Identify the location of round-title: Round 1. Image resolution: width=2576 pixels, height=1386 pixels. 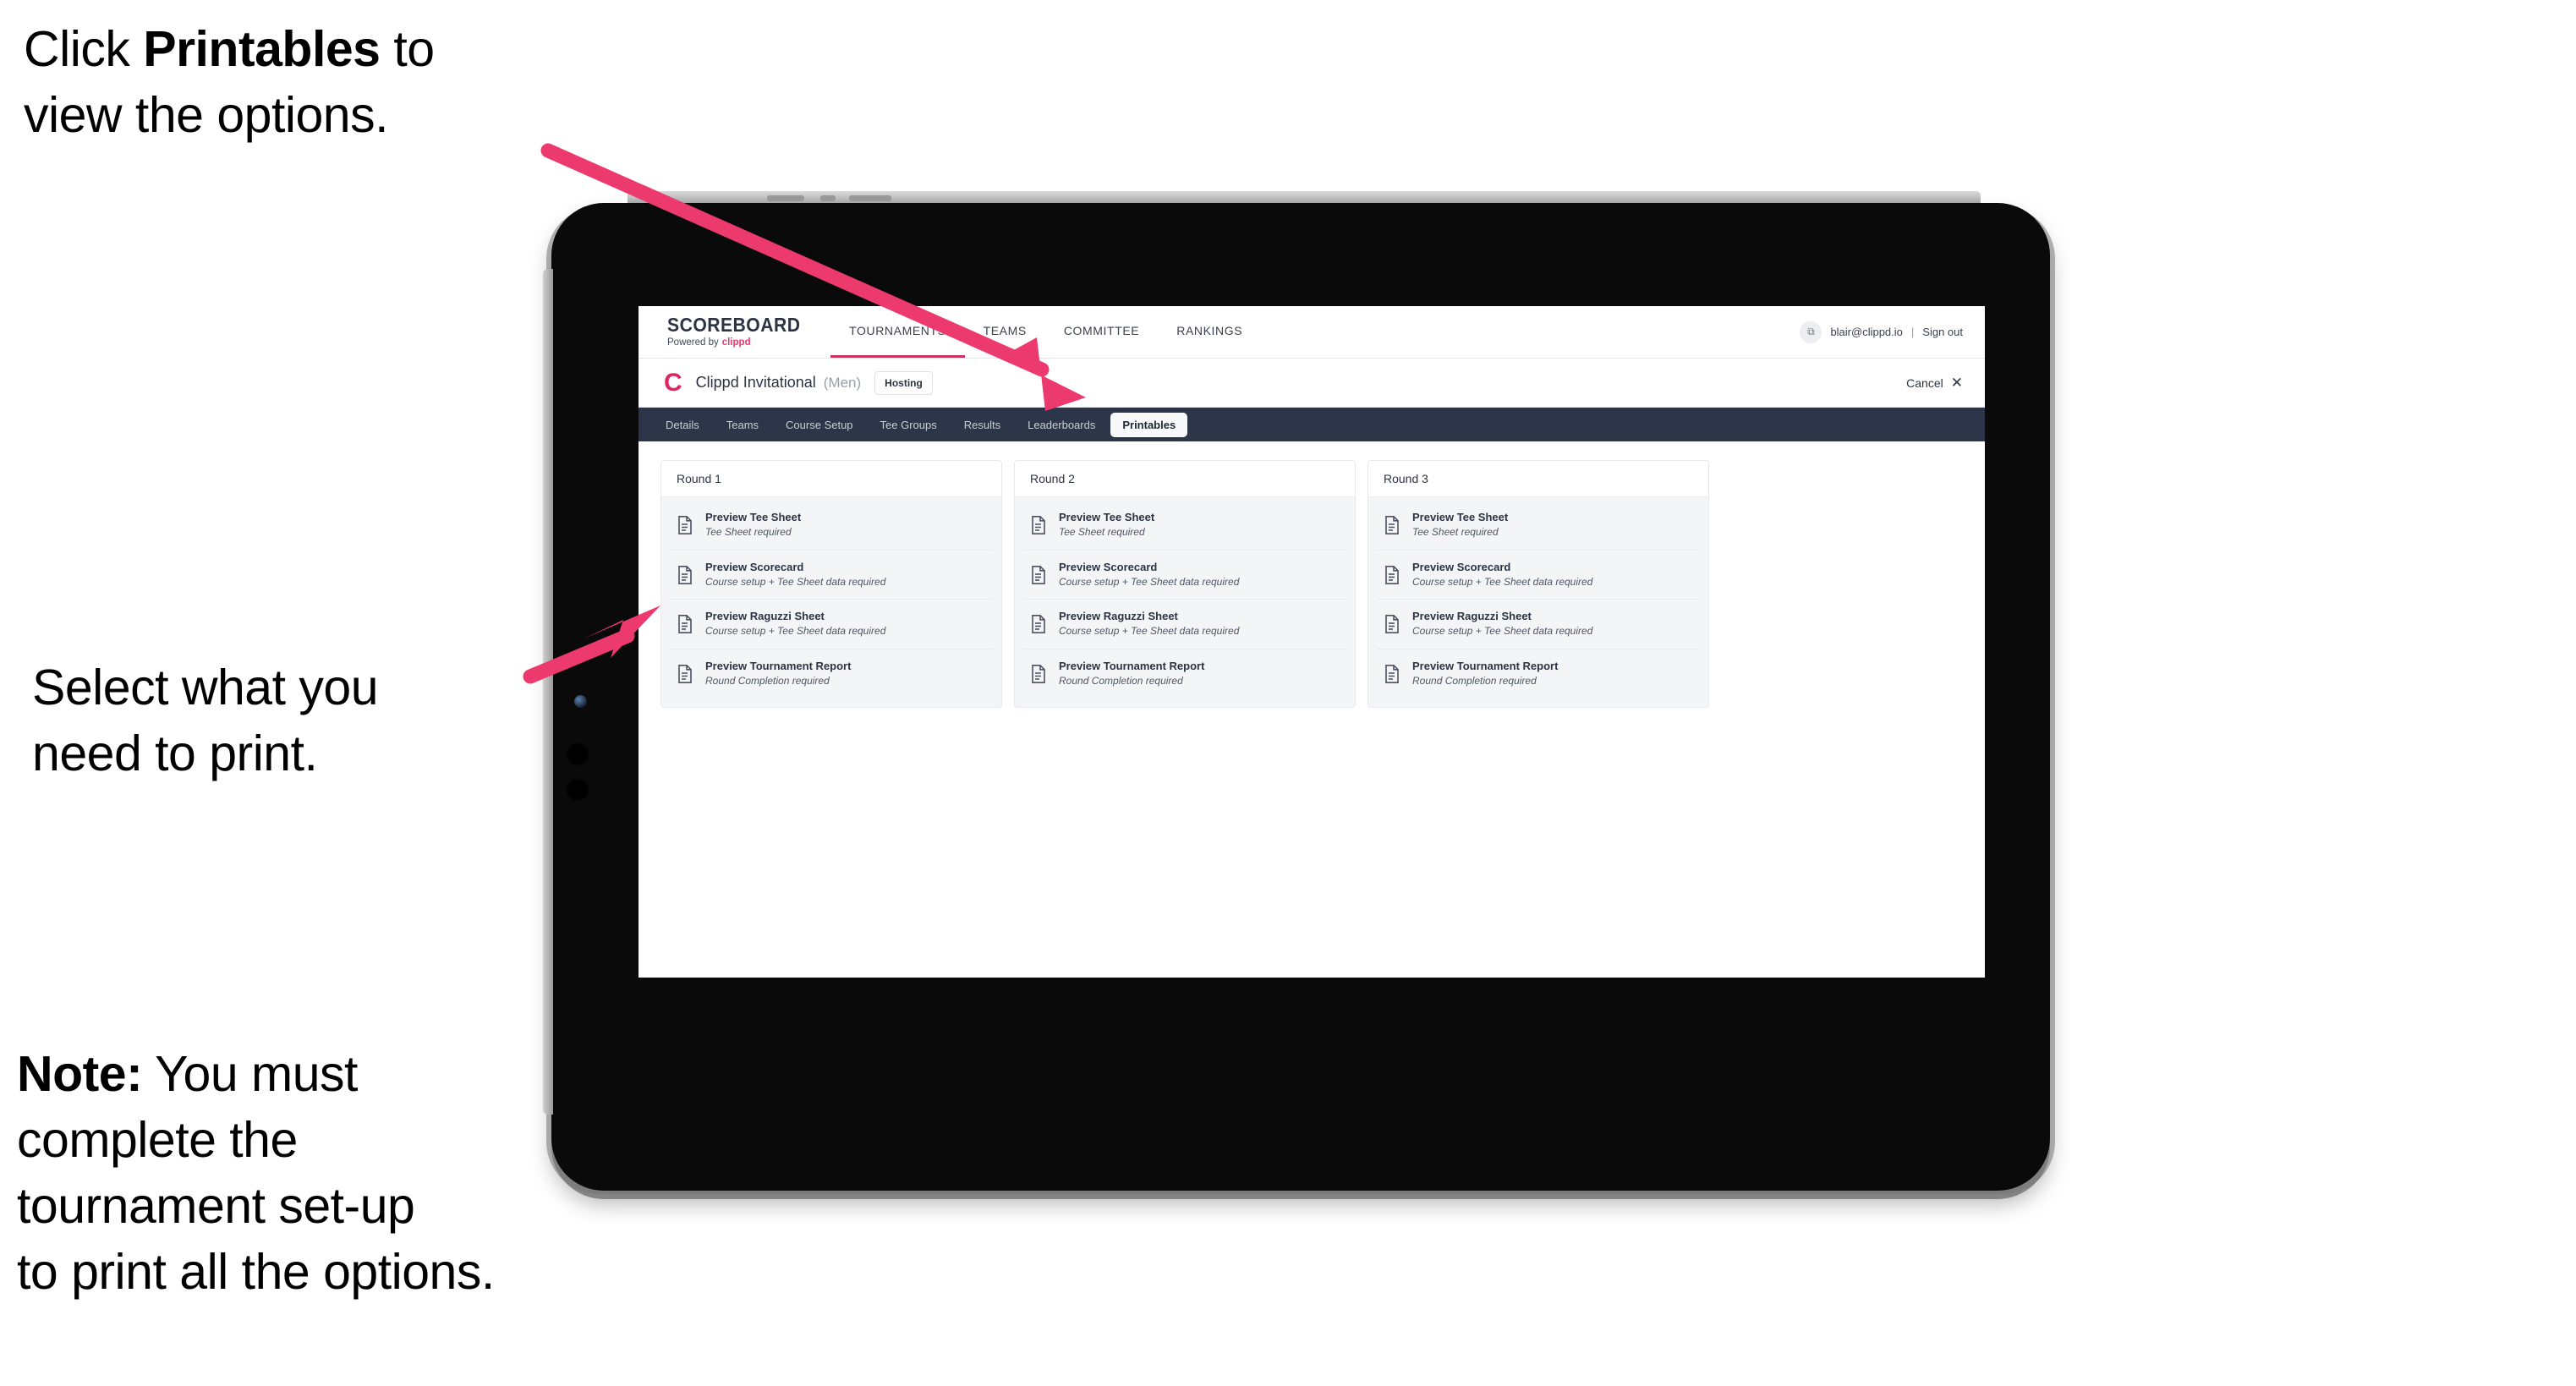
(831, 479).